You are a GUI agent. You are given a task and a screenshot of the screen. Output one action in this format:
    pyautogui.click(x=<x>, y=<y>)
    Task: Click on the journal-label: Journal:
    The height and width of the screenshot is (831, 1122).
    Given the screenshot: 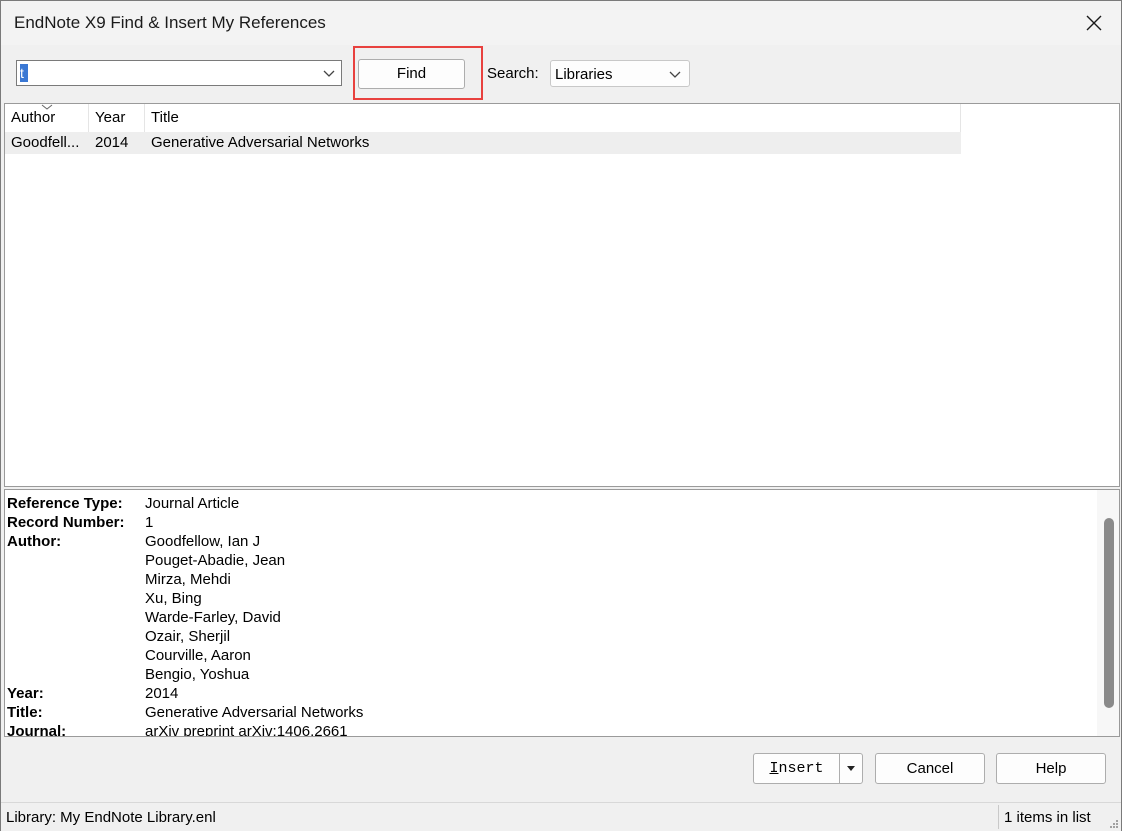 What is the action you would take?
    pyautogui.click(x=37, y=730)
    